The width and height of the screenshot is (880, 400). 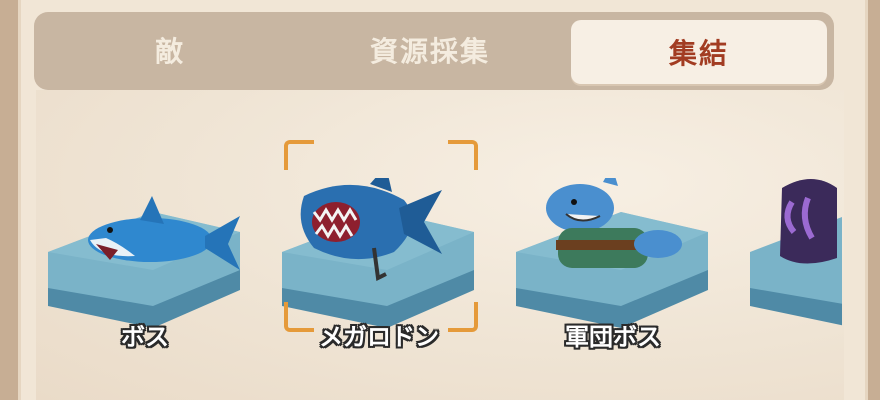 I want to click on tab-enemy: 敵, so click(x=170, y=50).